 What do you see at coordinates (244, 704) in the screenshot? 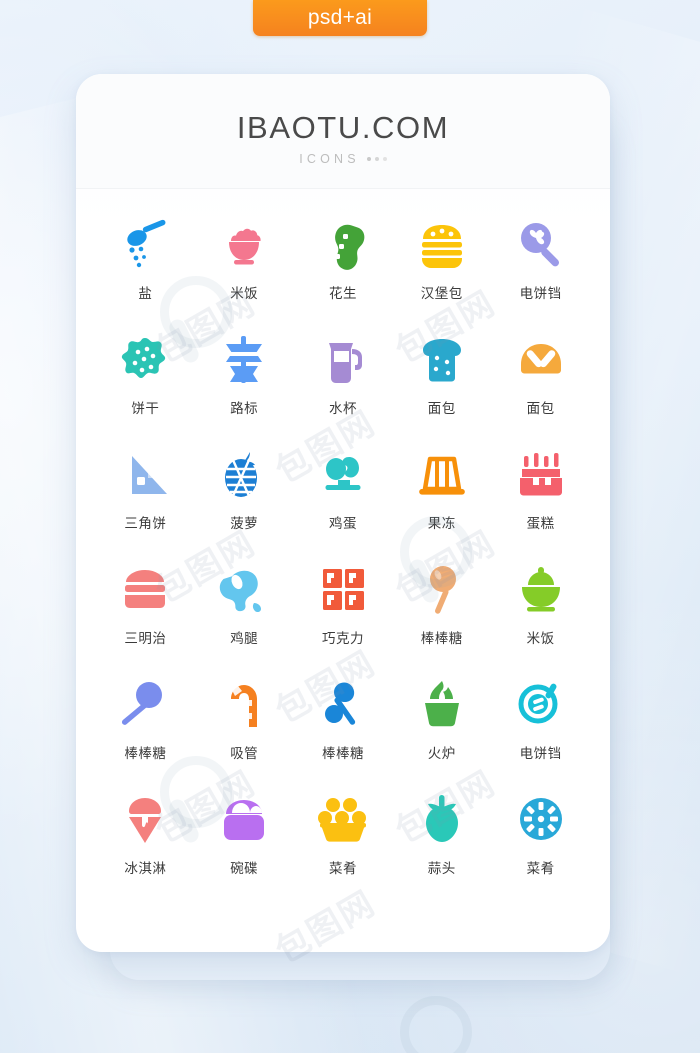
I see `candy-cane-icon` at bounding box center [244, 704].